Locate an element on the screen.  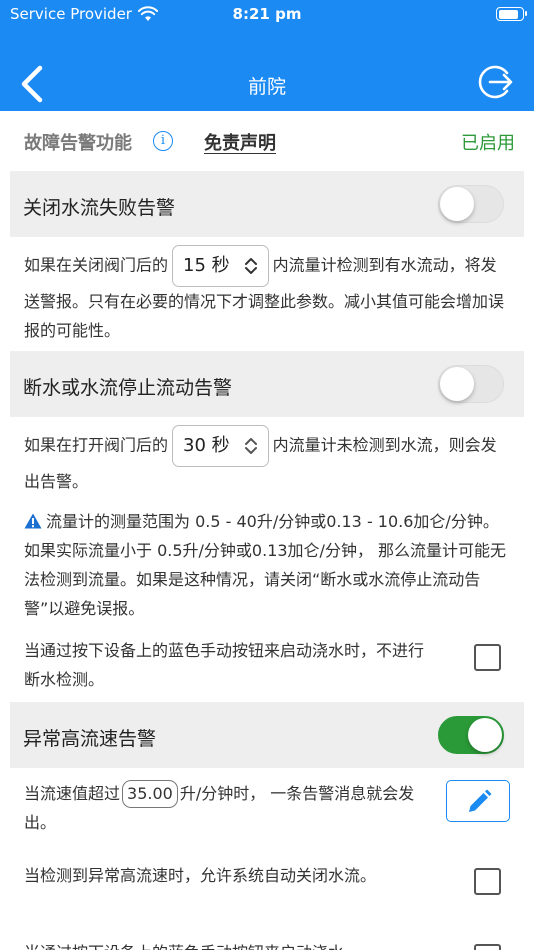
manual-skip-checkbox is located at coordinates (487, 657).